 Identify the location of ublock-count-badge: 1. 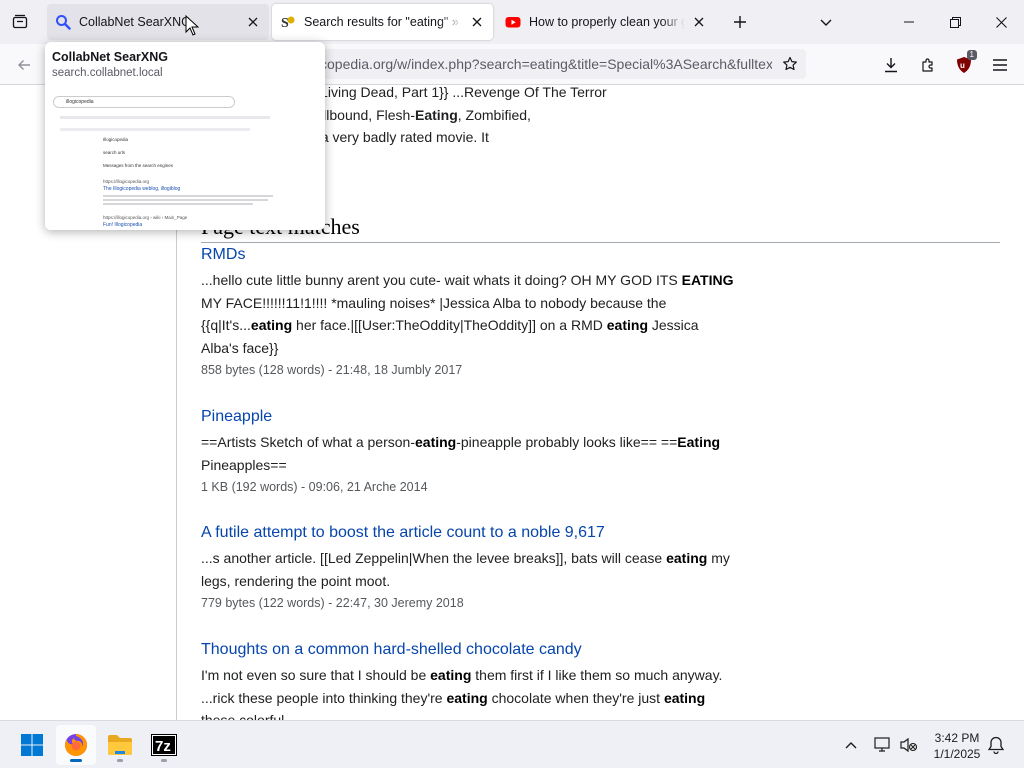
(971, 55).